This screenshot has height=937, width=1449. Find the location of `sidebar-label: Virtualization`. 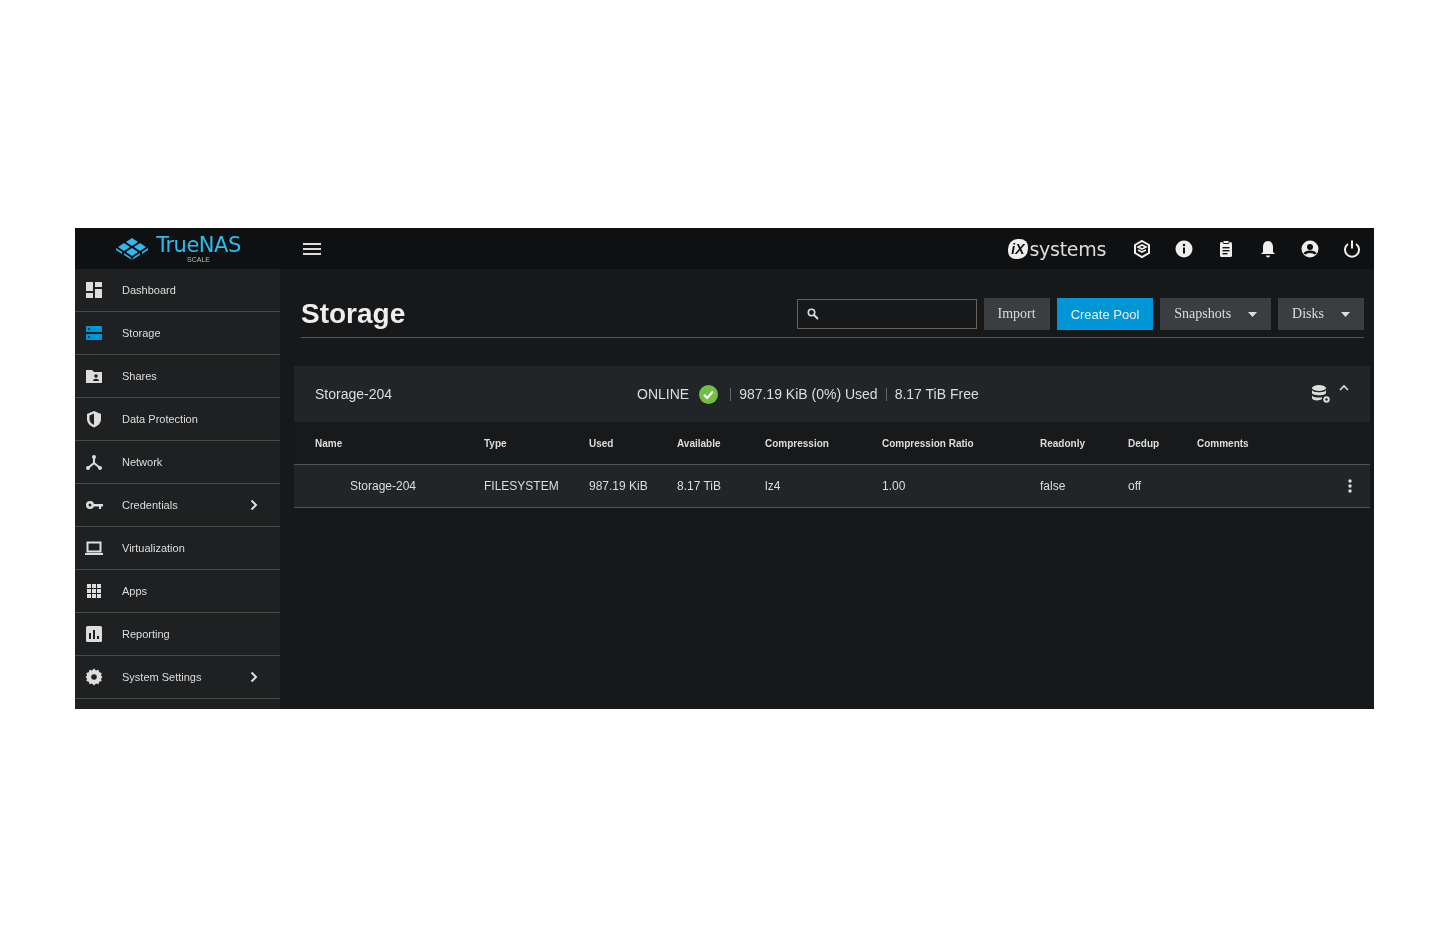

sidebar-label: Virtualization is located at coordinates (154, 548).